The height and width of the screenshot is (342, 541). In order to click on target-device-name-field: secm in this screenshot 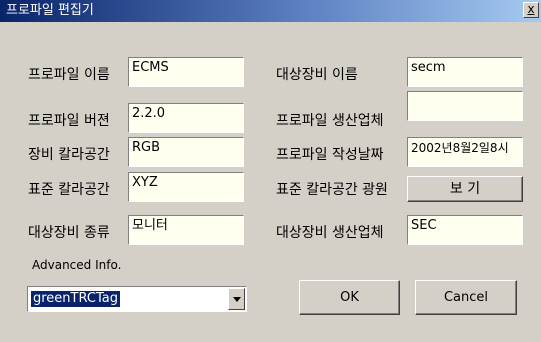, I will do `click(465, 72)`.